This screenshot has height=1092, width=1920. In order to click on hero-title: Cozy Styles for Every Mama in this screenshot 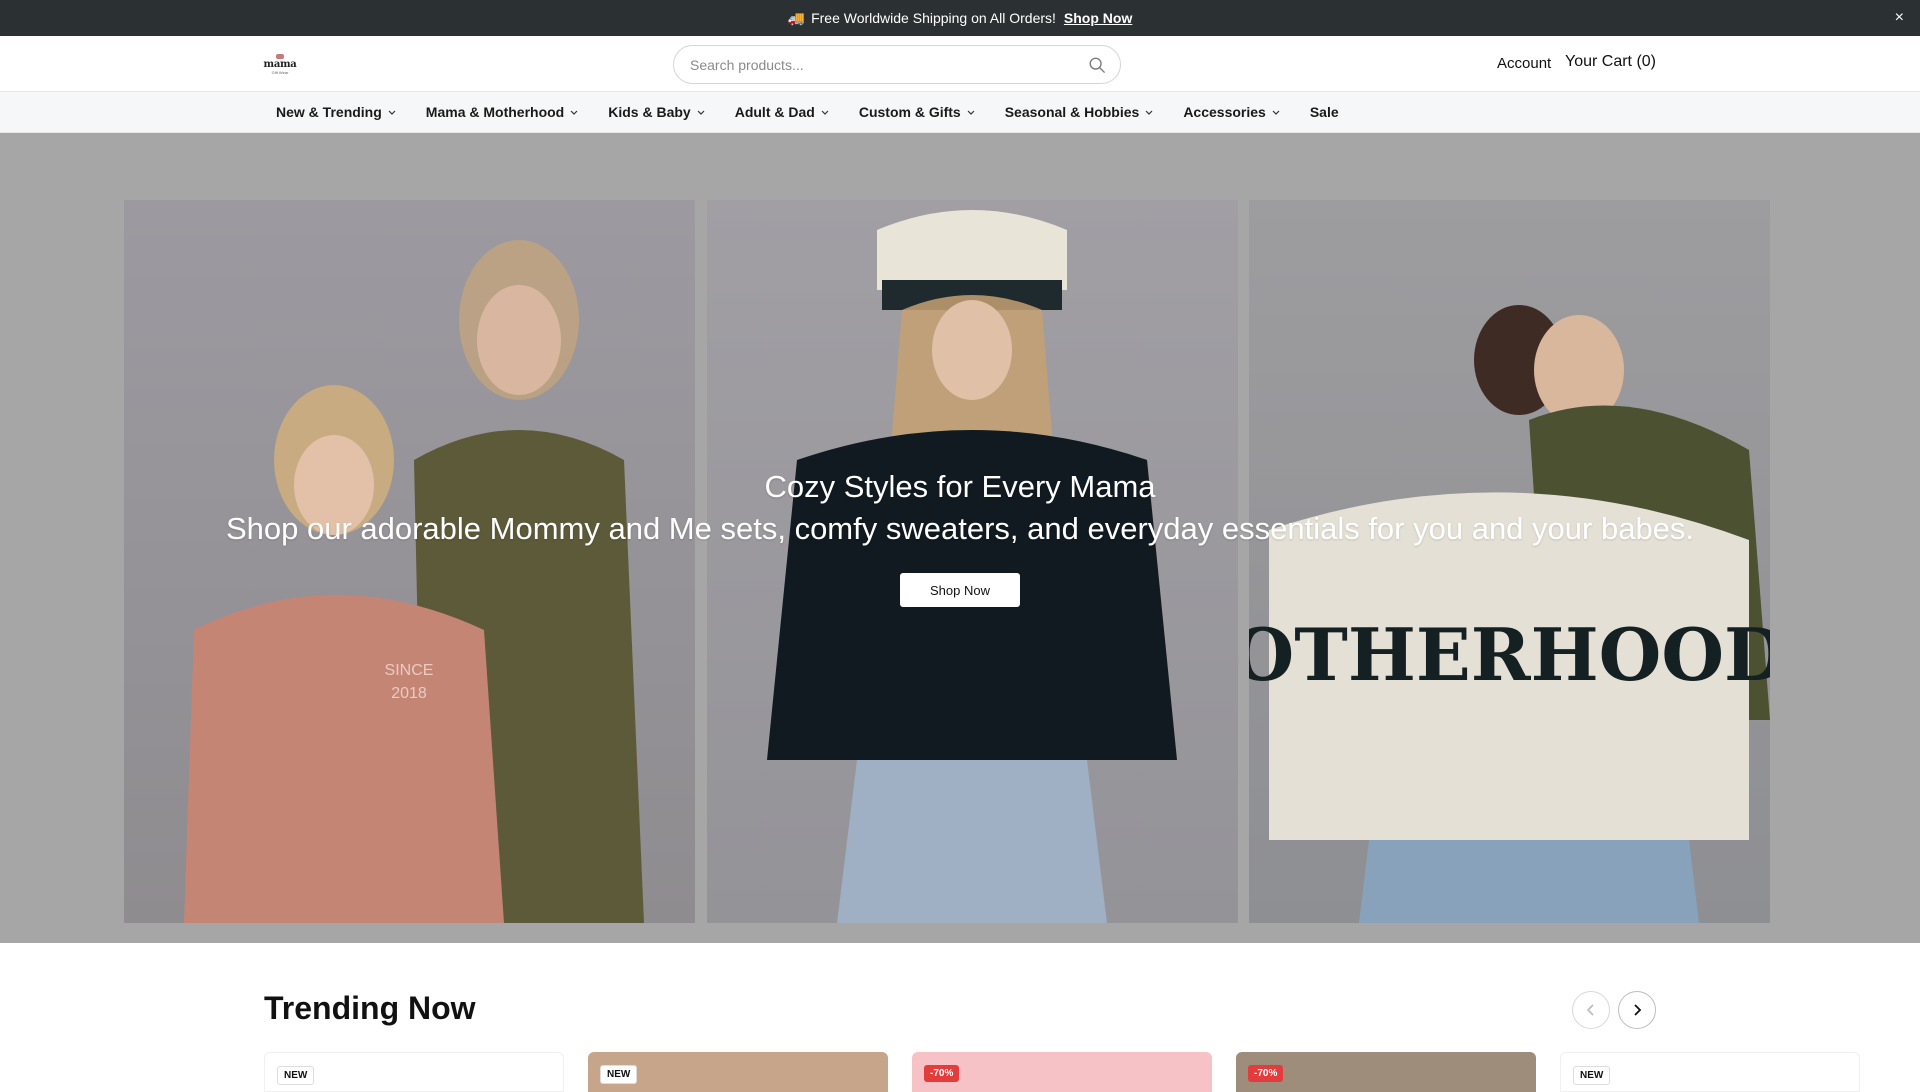, I will do `click(960, 486)`.